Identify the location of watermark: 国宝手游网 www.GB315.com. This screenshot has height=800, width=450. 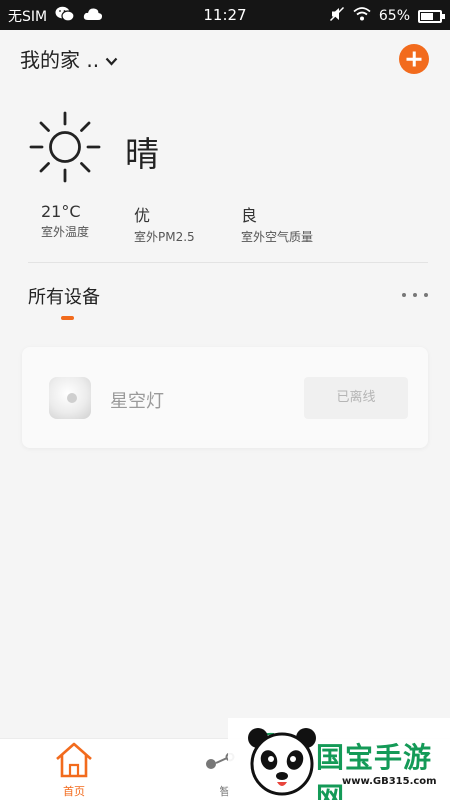
(339, 759).